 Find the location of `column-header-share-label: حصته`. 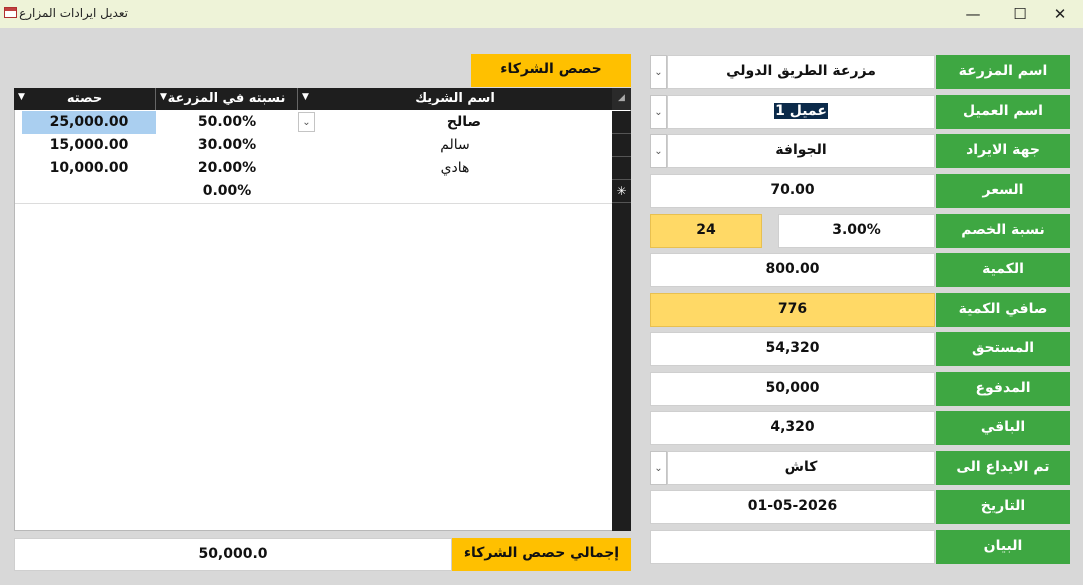

column-header-share-label: حصته is located at coordinates (84, 98).